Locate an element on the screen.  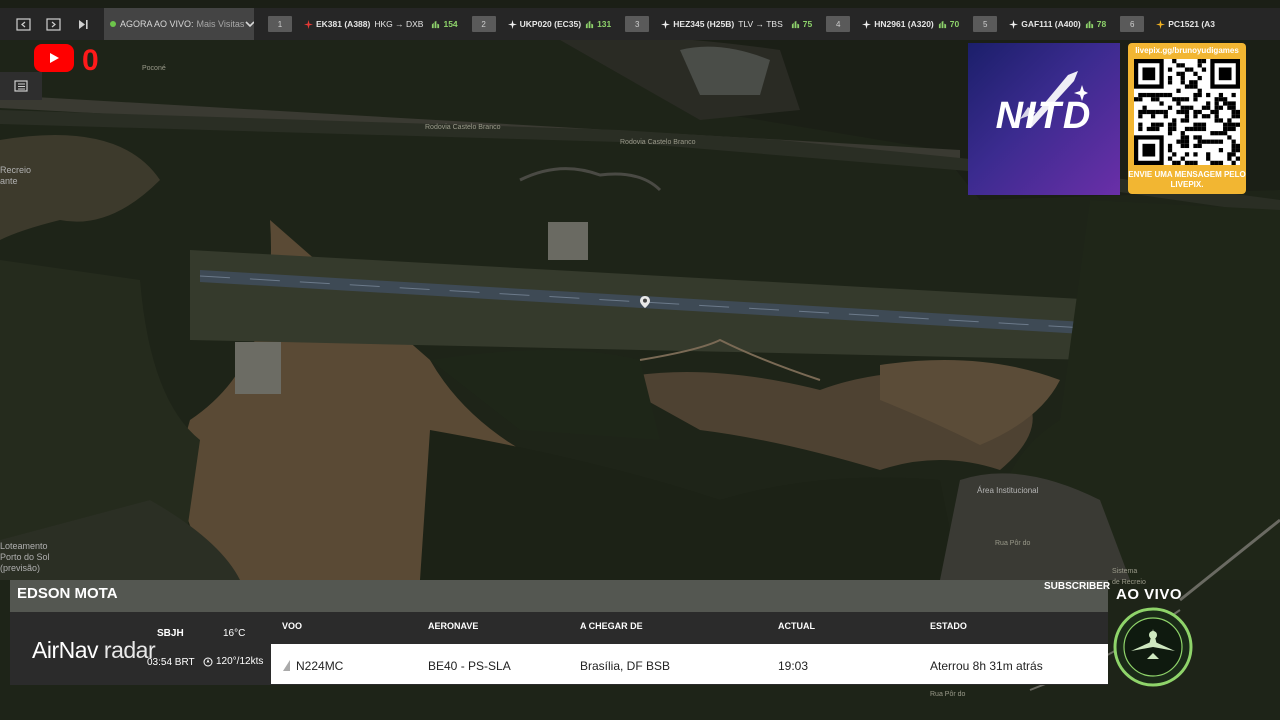
airport-pin-icon is located at coordinates (645, 302).